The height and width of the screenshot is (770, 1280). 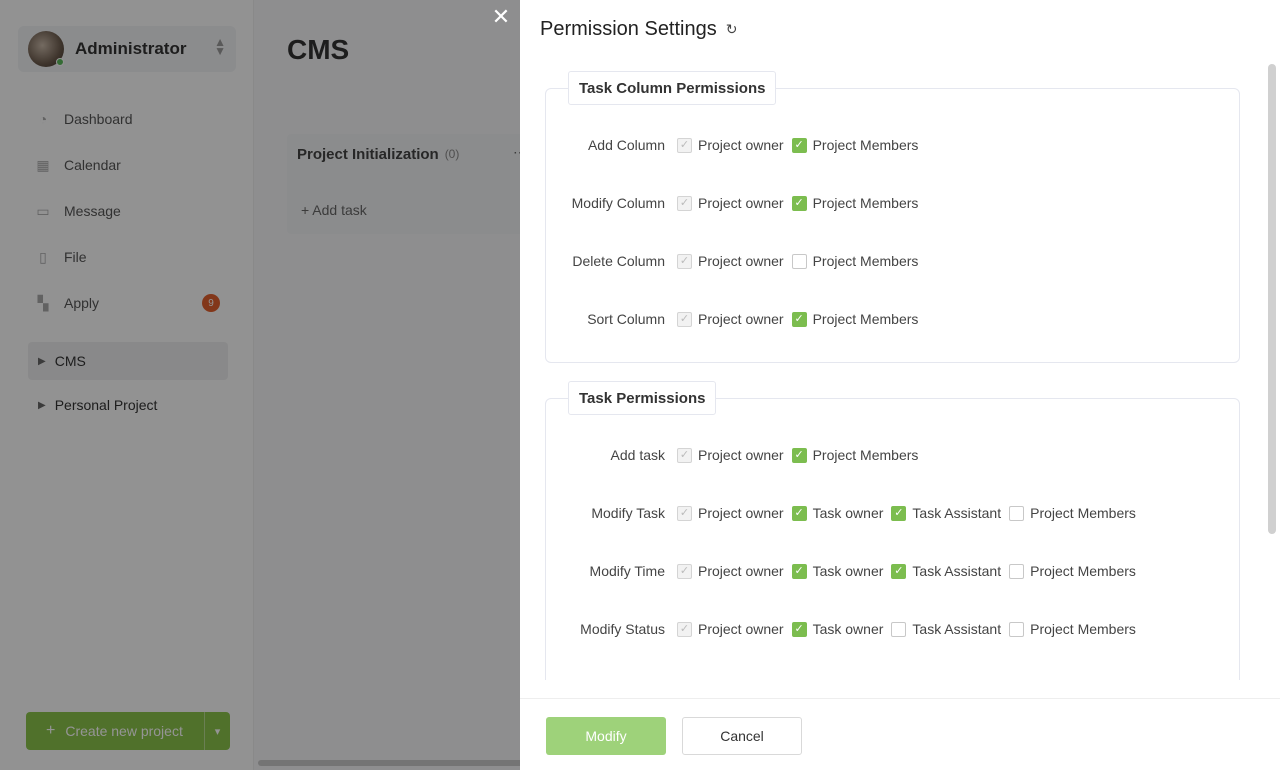 I want to click on checkbox-disabled, so click(x=684, y=679).